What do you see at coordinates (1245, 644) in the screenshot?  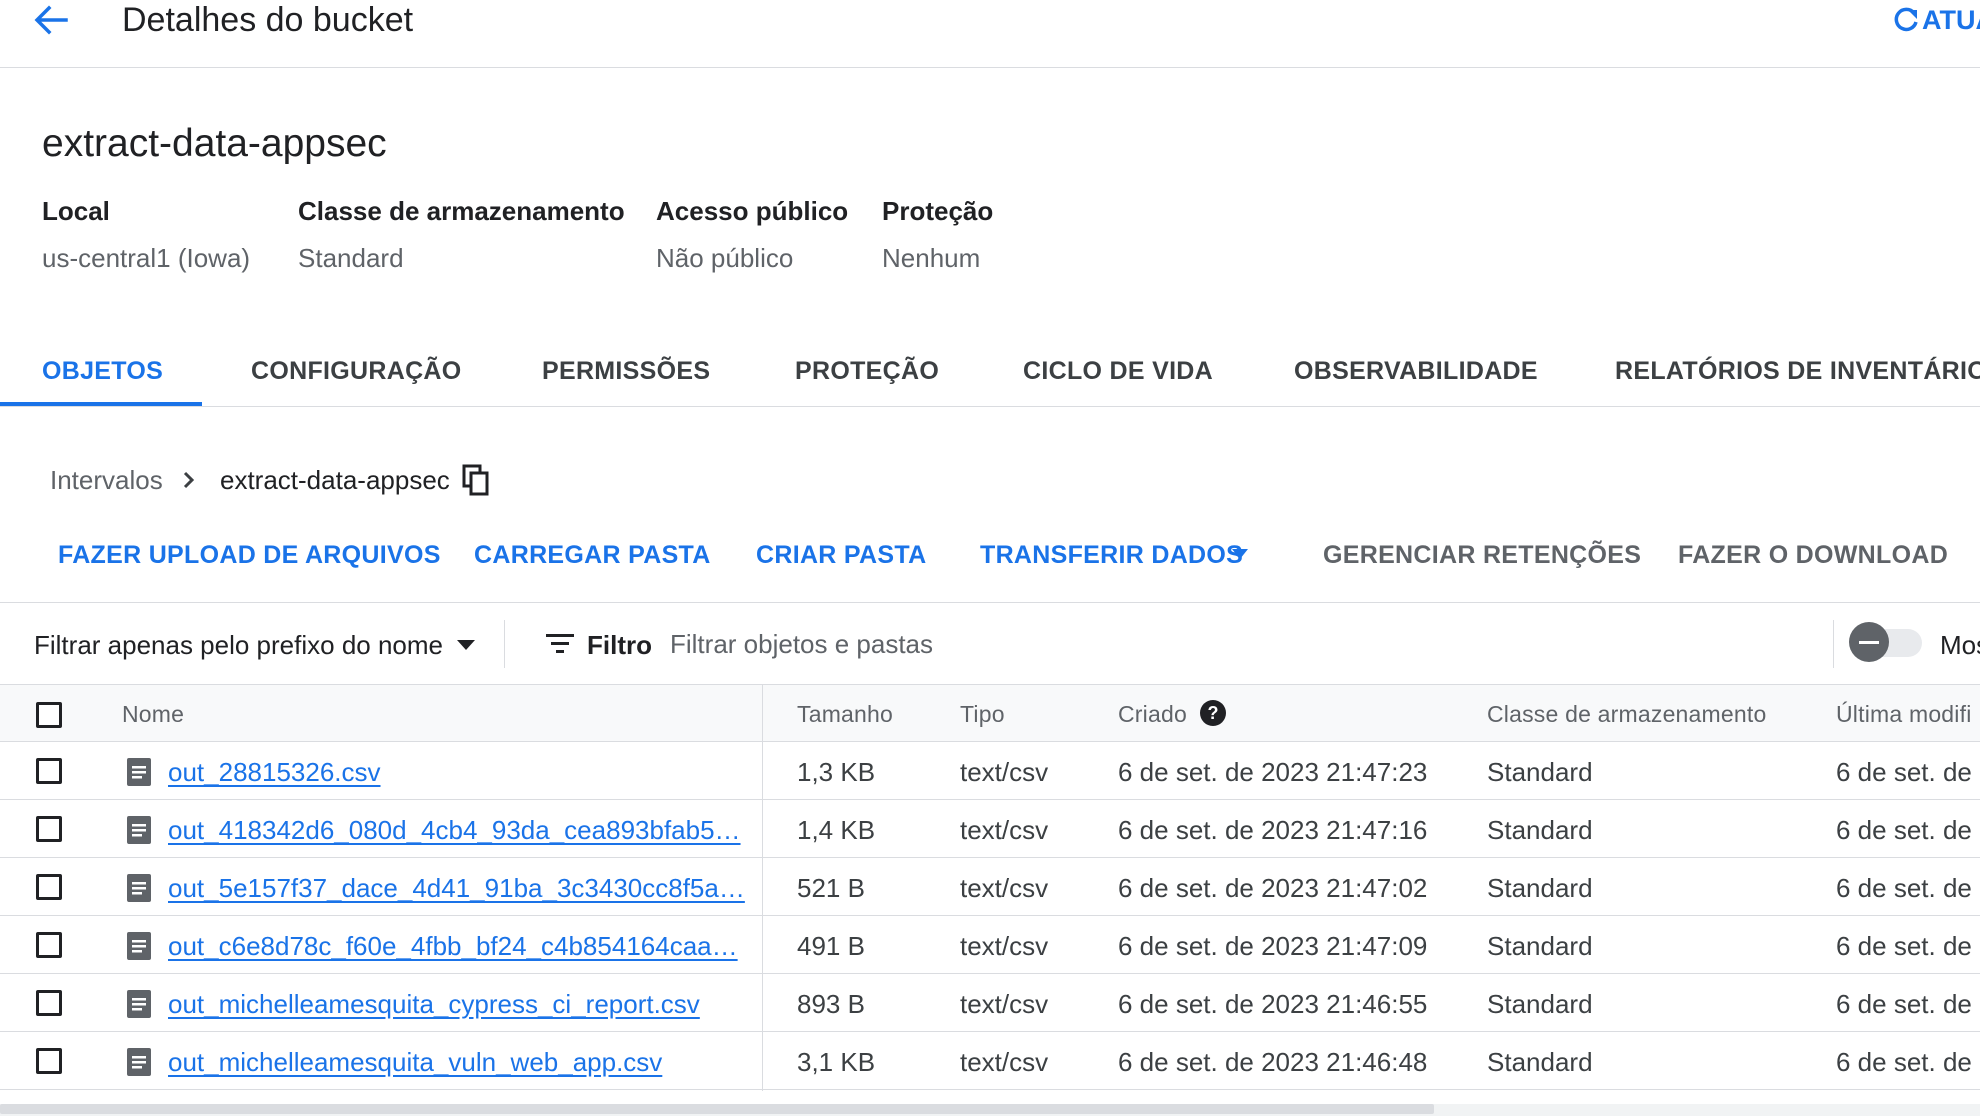 I see `filter-objects-input` at bounding box center [1245, 644].